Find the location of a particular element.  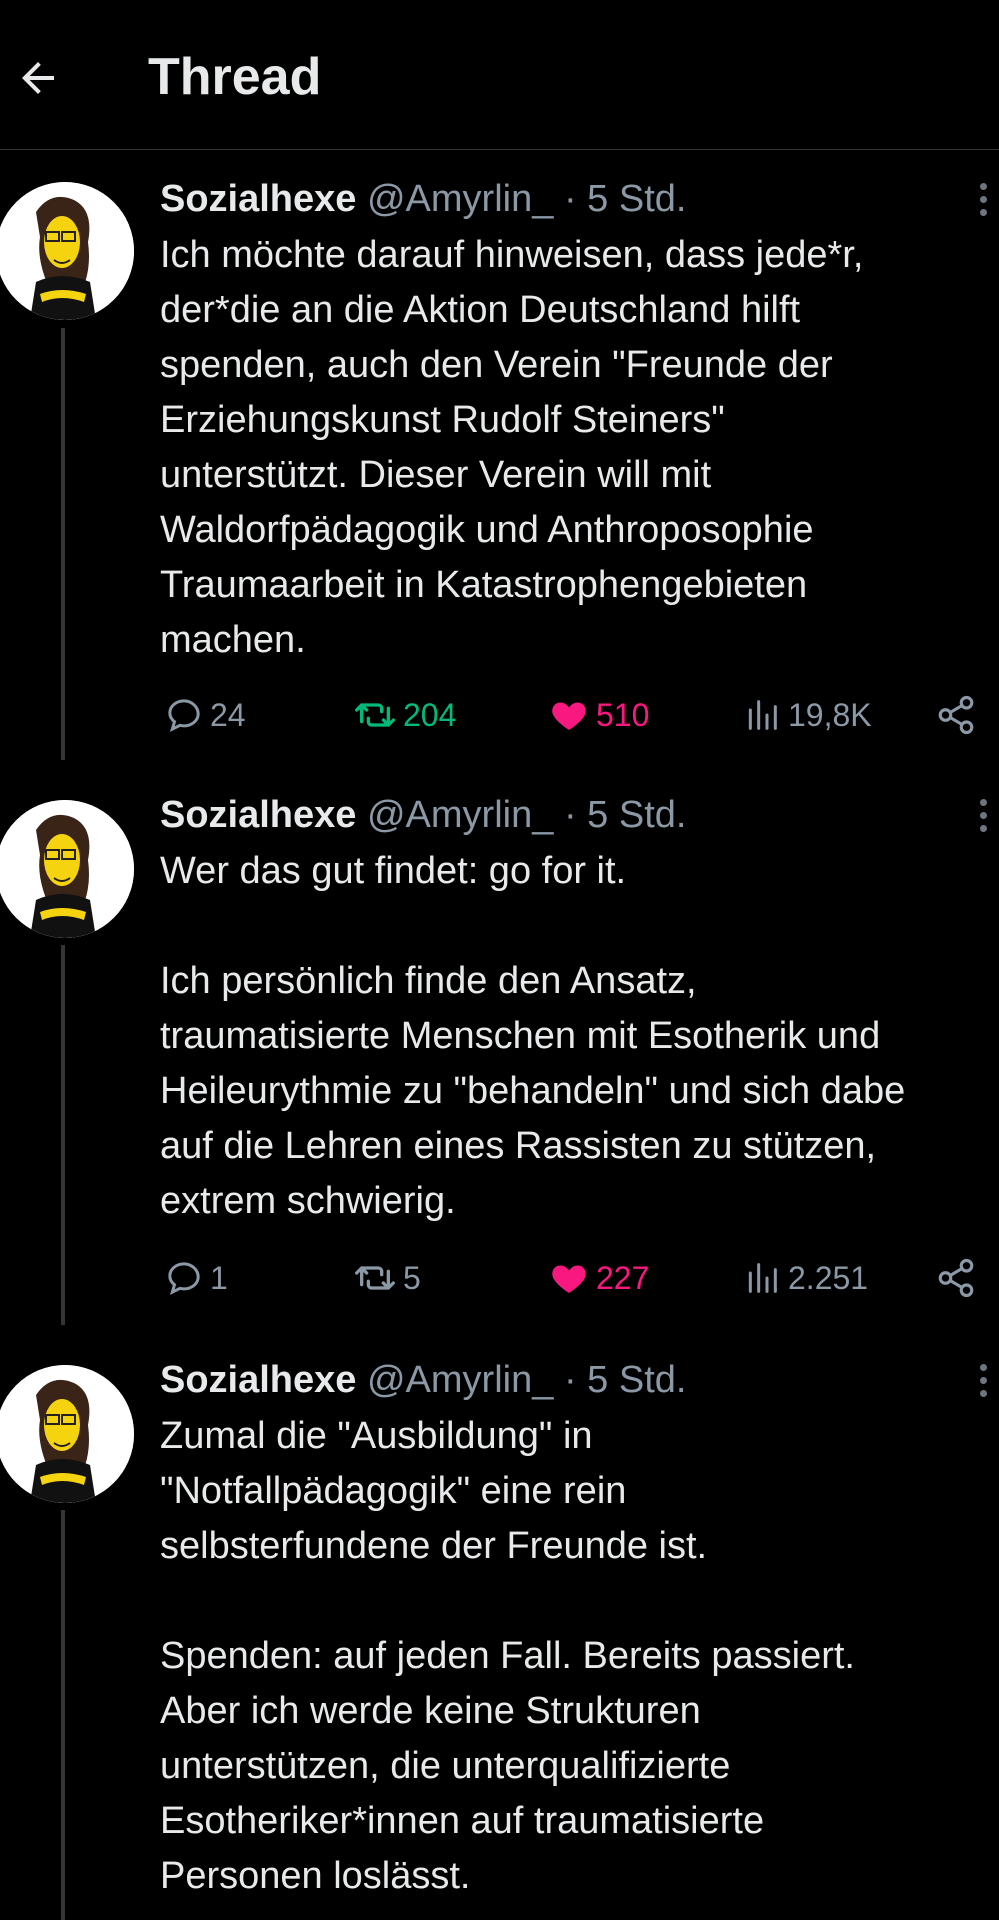

like-count: 510 is located at coordinates (623, 714).